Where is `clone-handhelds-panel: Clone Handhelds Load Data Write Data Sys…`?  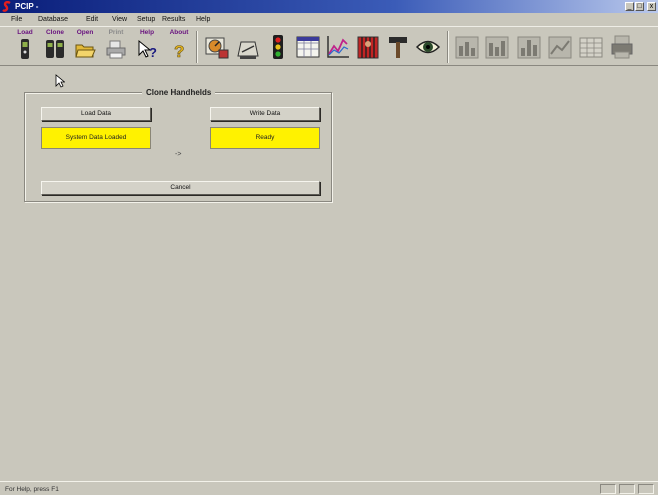 clone-handhelds-panel: Clone Handhelds Load Data Write Data Sys… is located at coordinates (178, 144).